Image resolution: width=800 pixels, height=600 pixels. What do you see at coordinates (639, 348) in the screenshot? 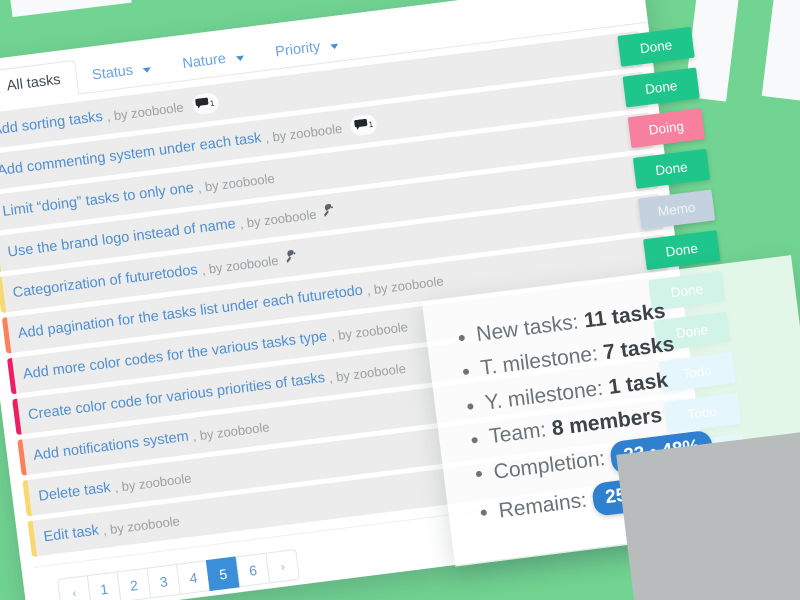
I see `stats-value: 7 tasks` at bounding box center [639, 348].